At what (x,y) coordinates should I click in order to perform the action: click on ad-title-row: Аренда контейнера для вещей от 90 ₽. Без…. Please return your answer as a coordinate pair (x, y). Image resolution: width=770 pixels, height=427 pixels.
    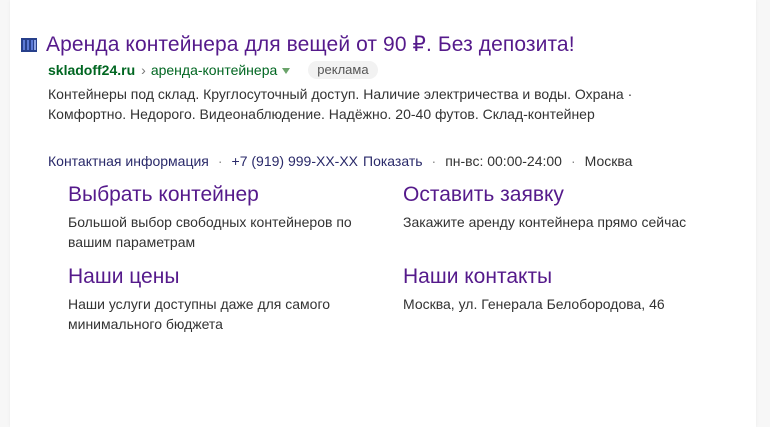
    Looking at the image, I should click on (297, 45).